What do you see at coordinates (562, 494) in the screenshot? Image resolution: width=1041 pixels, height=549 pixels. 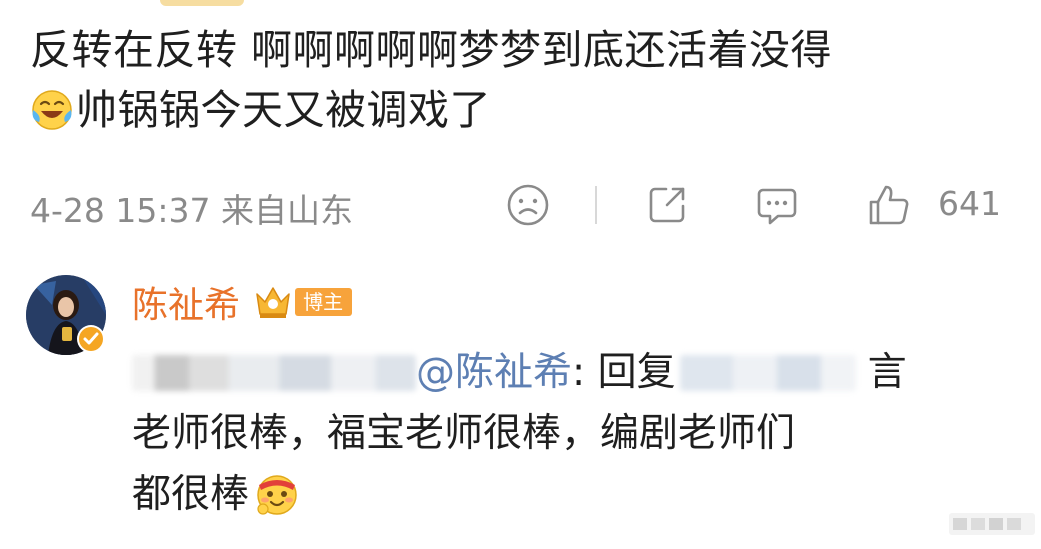 I see `reply-line-3: 都很棒` at bounding box center [562, 494].